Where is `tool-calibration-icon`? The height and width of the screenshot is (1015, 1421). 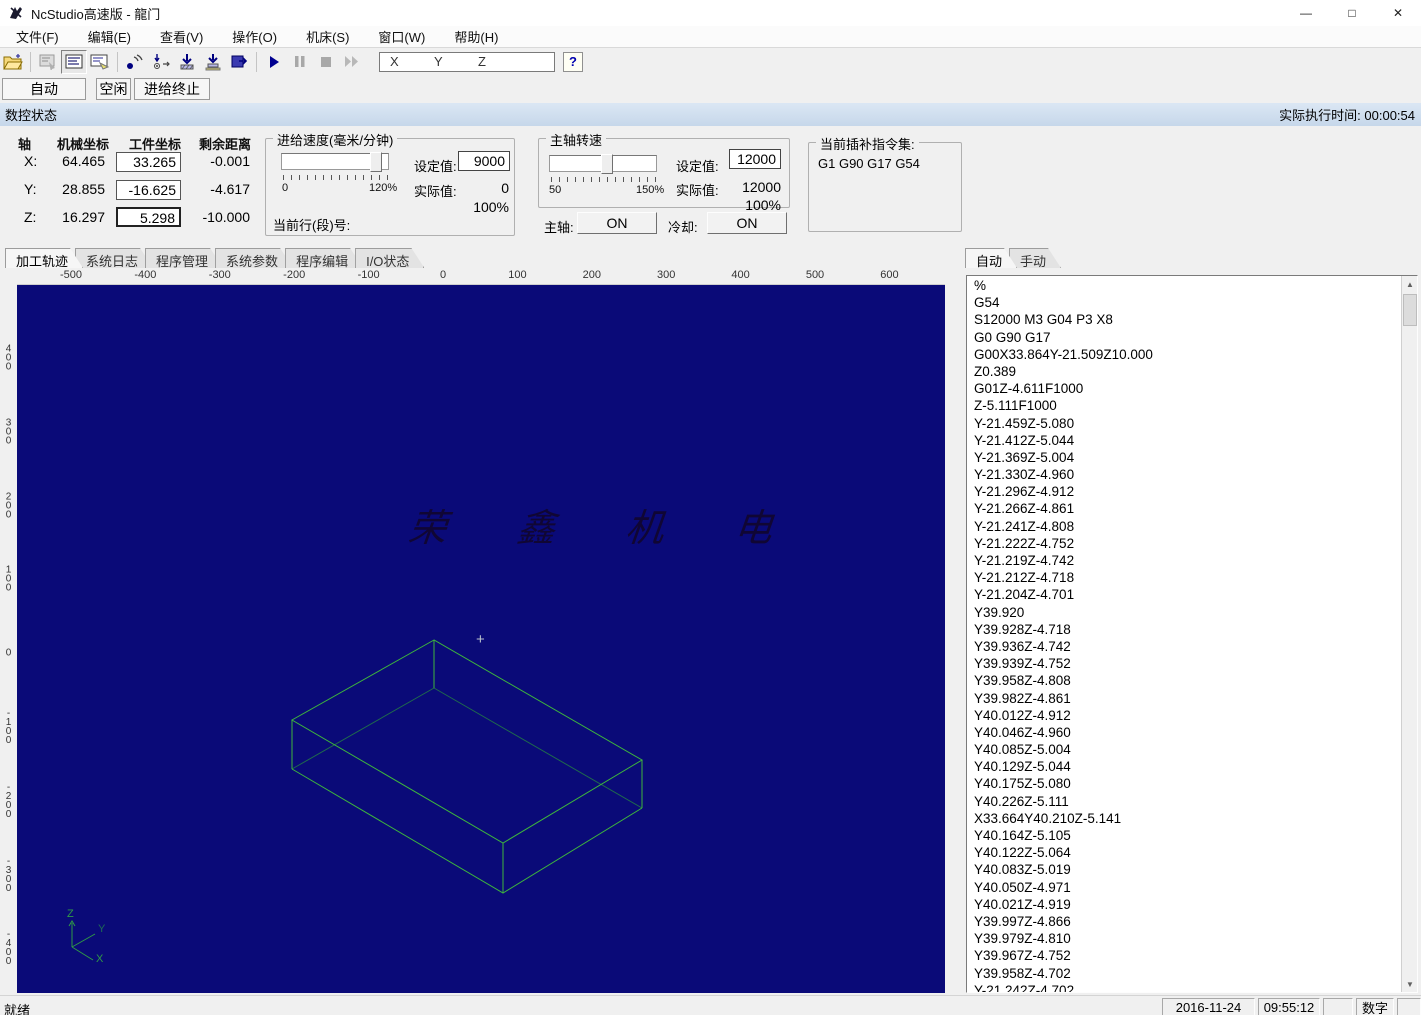 tool-calibration-icon is located at coordinates (187, 61).